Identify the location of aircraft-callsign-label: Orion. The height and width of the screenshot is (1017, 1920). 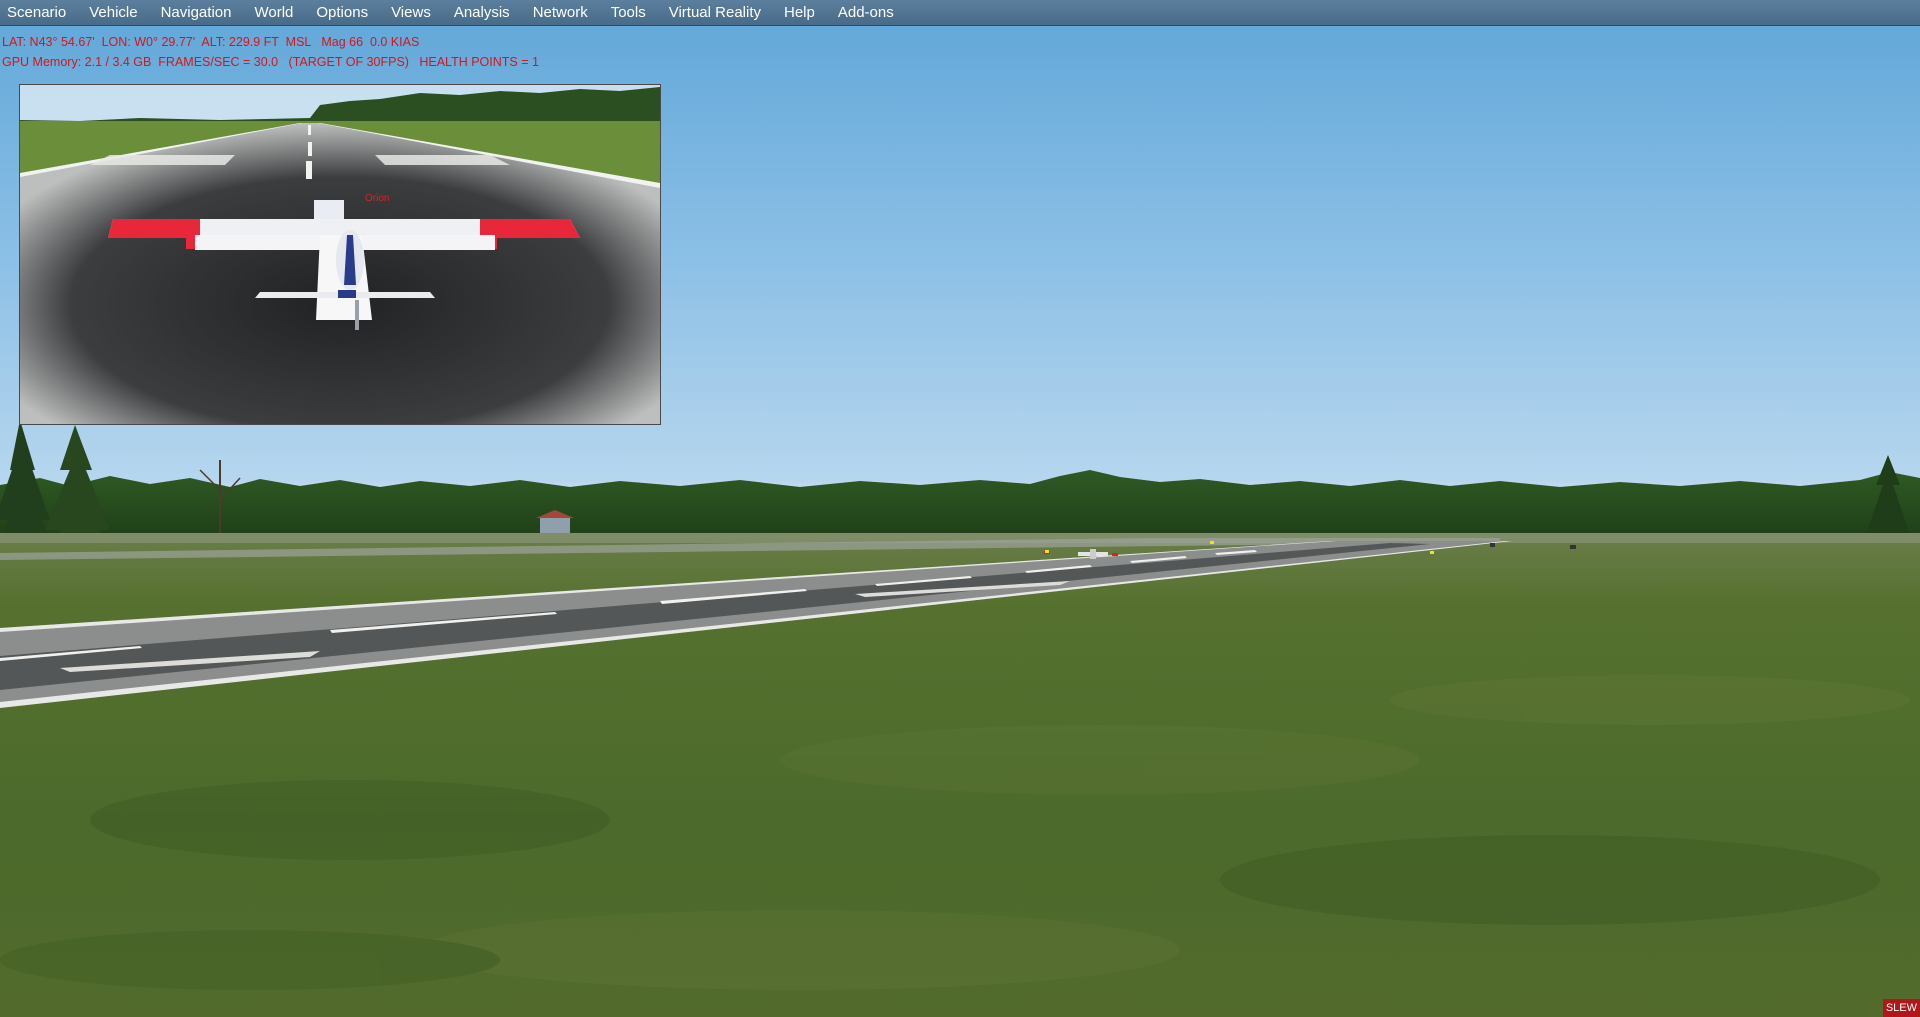
(377, 198).